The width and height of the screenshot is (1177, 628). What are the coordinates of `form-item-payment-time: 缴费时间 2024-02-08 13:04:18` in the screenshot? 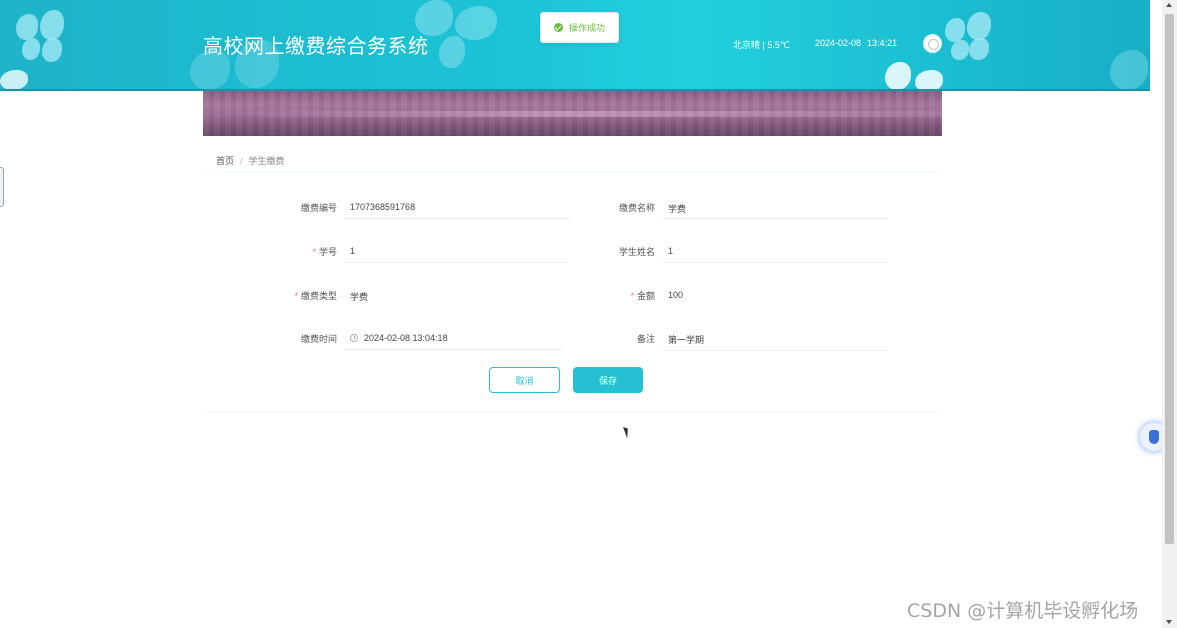 It's located at (423, 338).